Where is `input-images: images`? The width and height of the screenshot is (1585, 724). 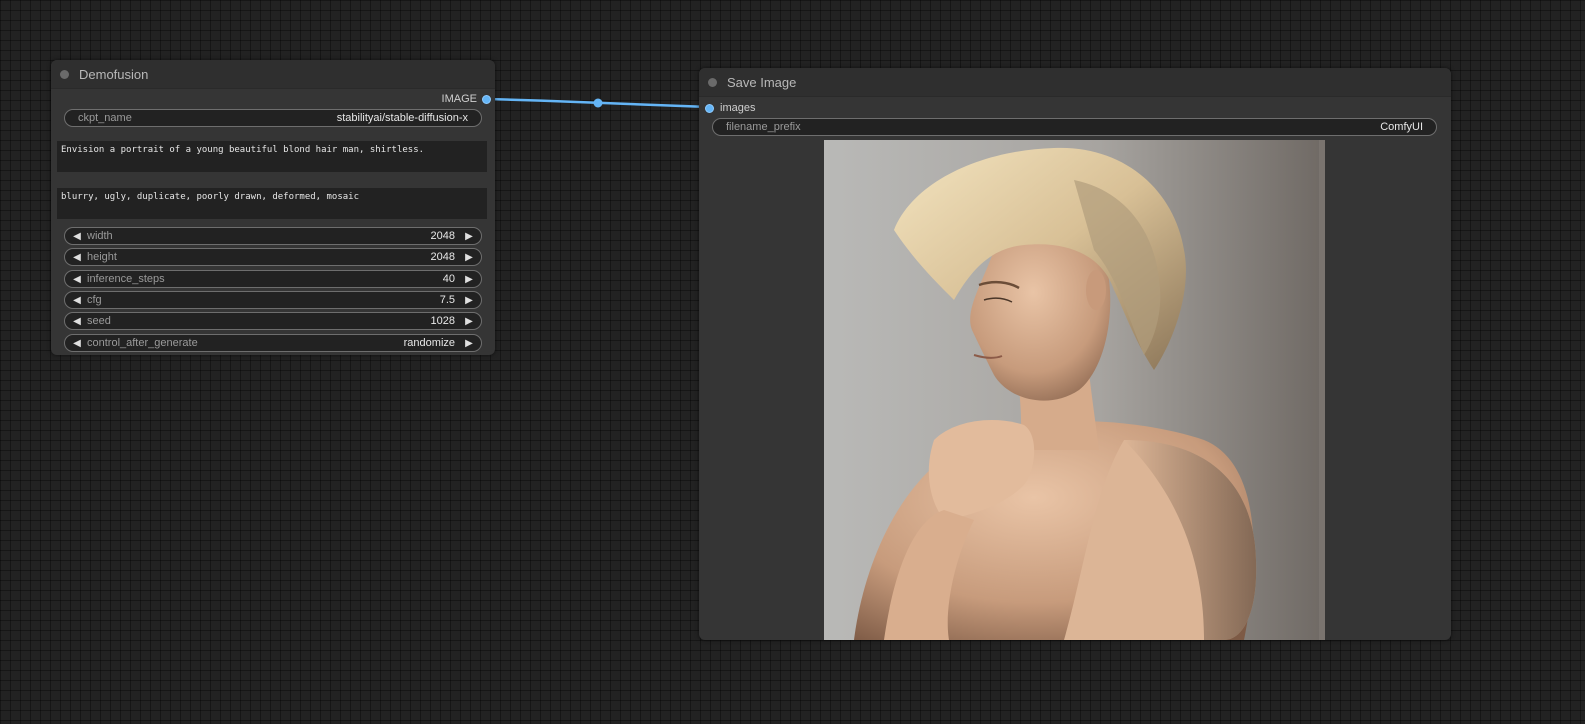
input-images: images is located at coordinates (730, 108).